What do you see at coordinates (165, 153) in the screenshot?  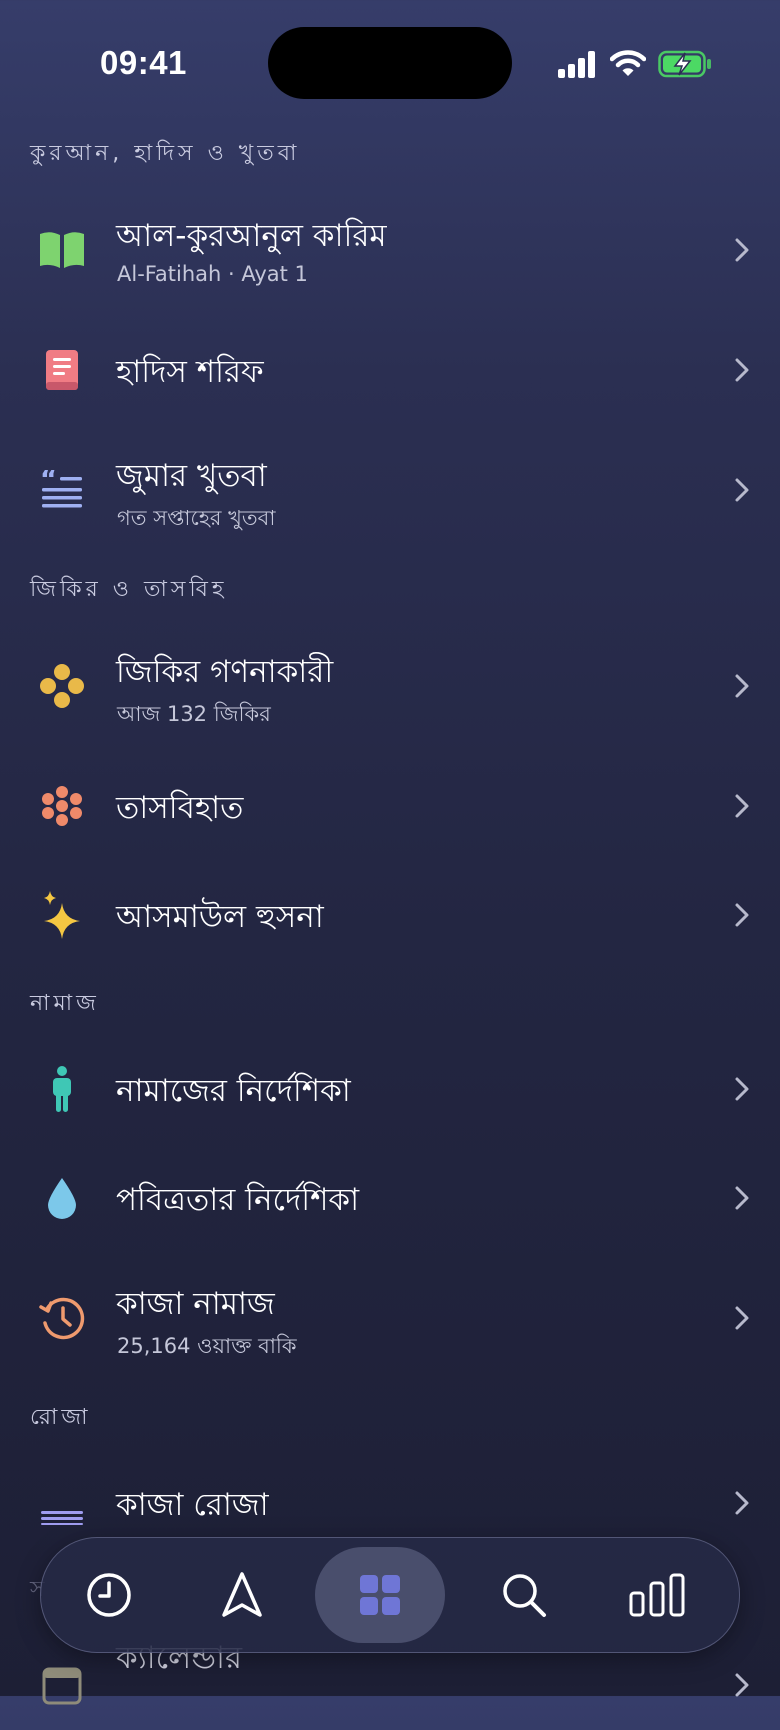 I see `section-header-quran: কুরআন, হাদিস ও খুতবা` at bounding box center [165, 153].